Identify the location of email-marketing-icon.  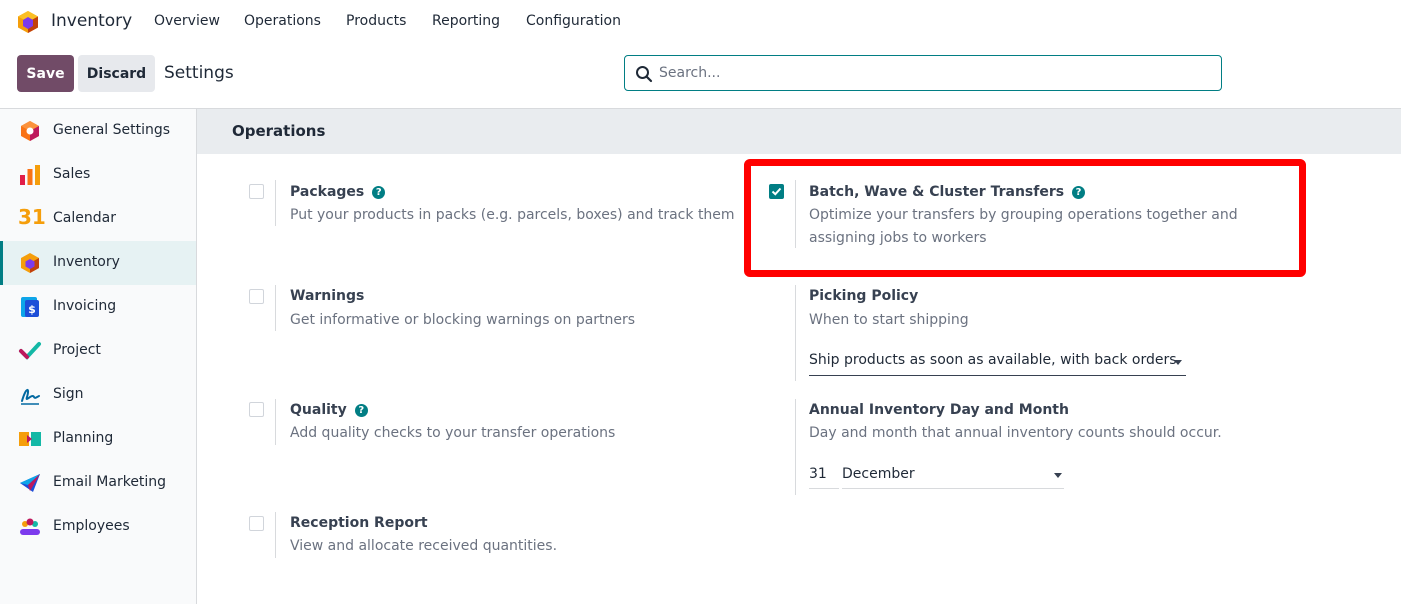
(30, 483).